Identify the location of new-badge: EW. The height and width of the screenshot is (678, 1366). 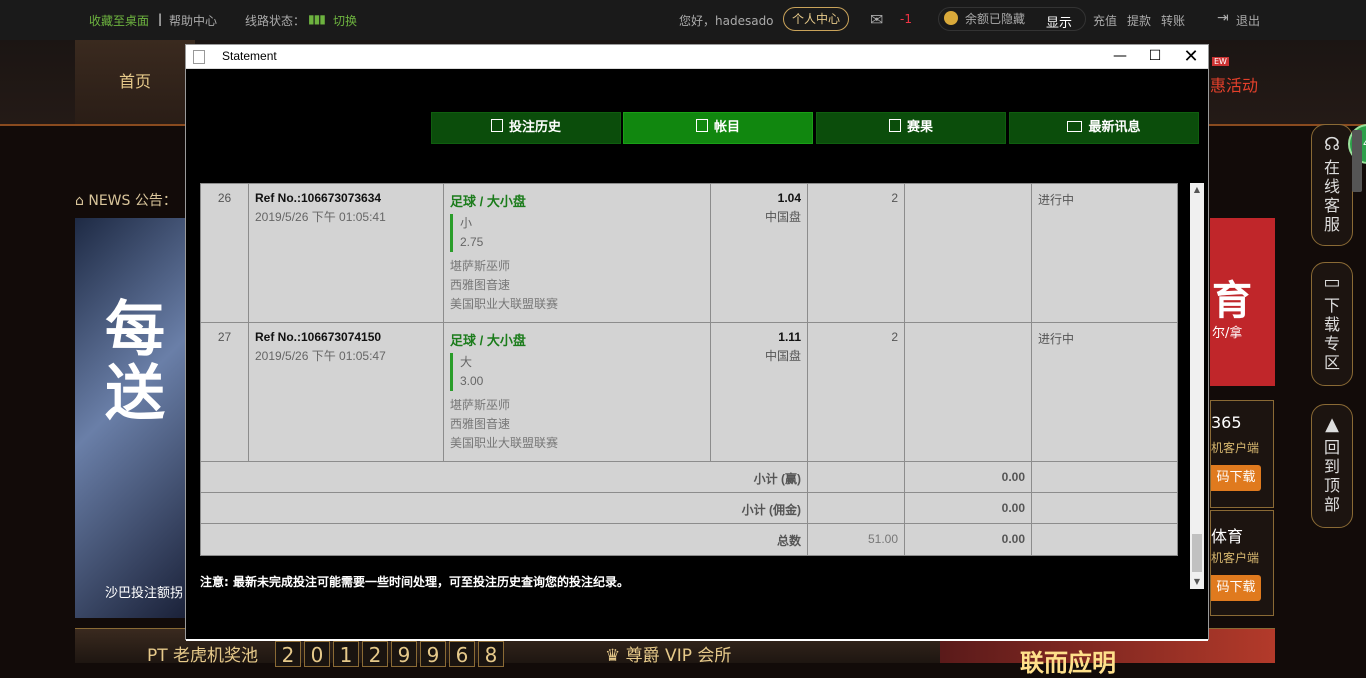
(1220, 61).